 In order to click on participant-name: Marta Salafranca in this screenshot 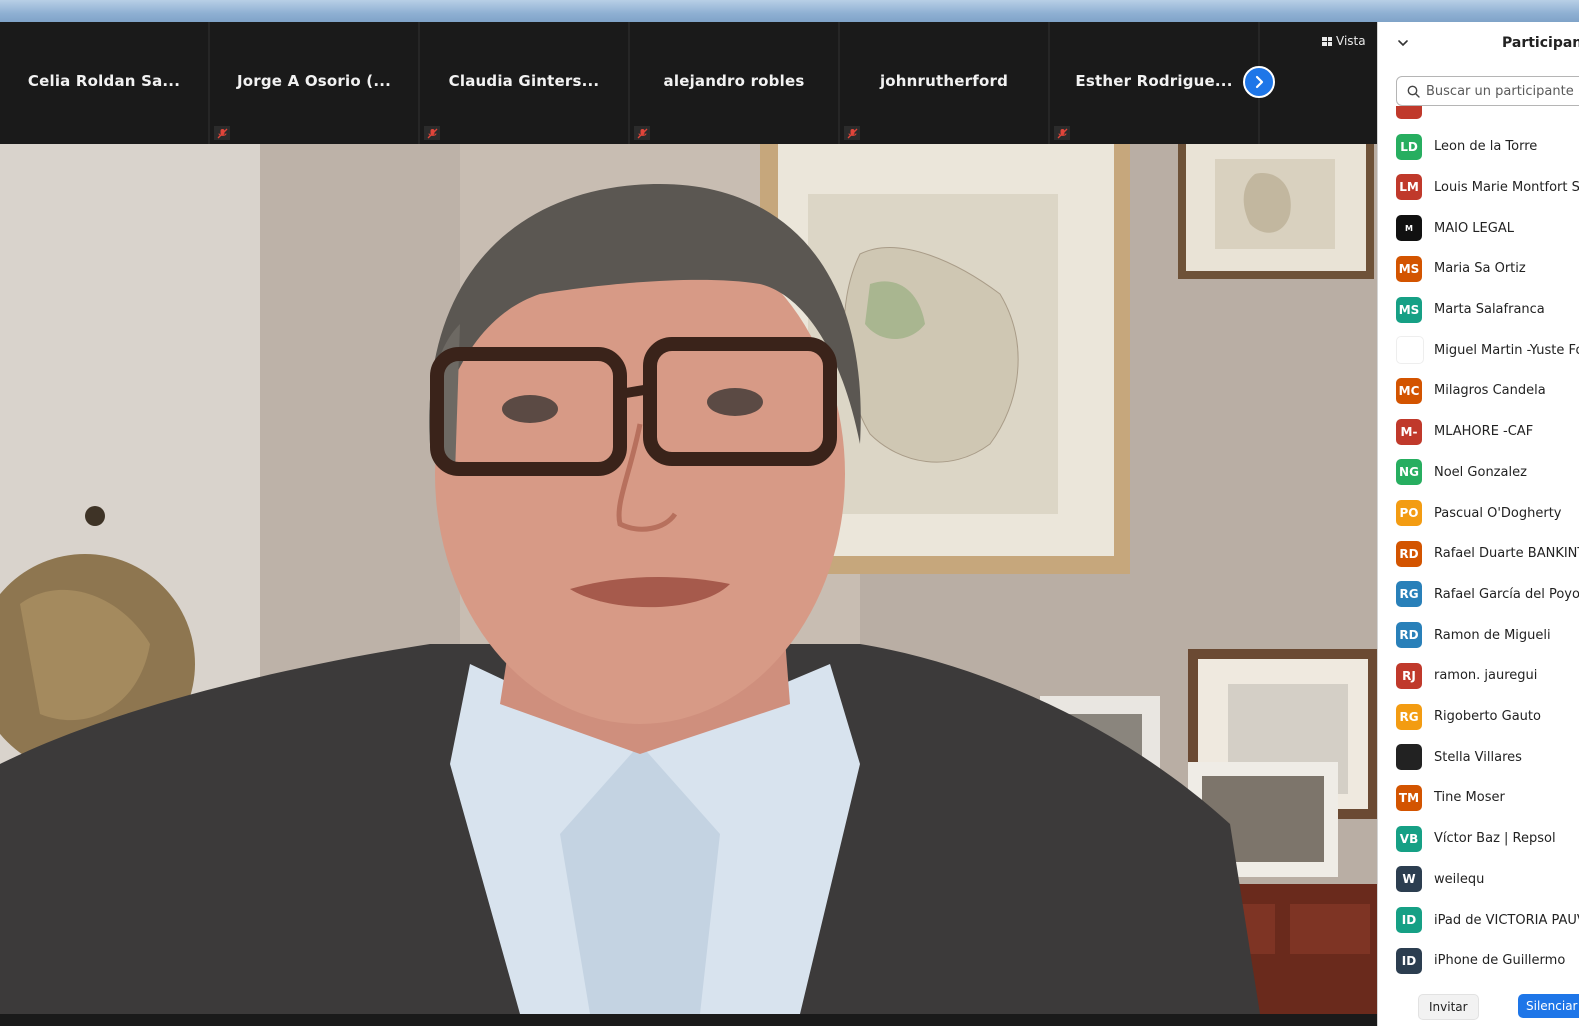, I will do `click(1489, 309)`.